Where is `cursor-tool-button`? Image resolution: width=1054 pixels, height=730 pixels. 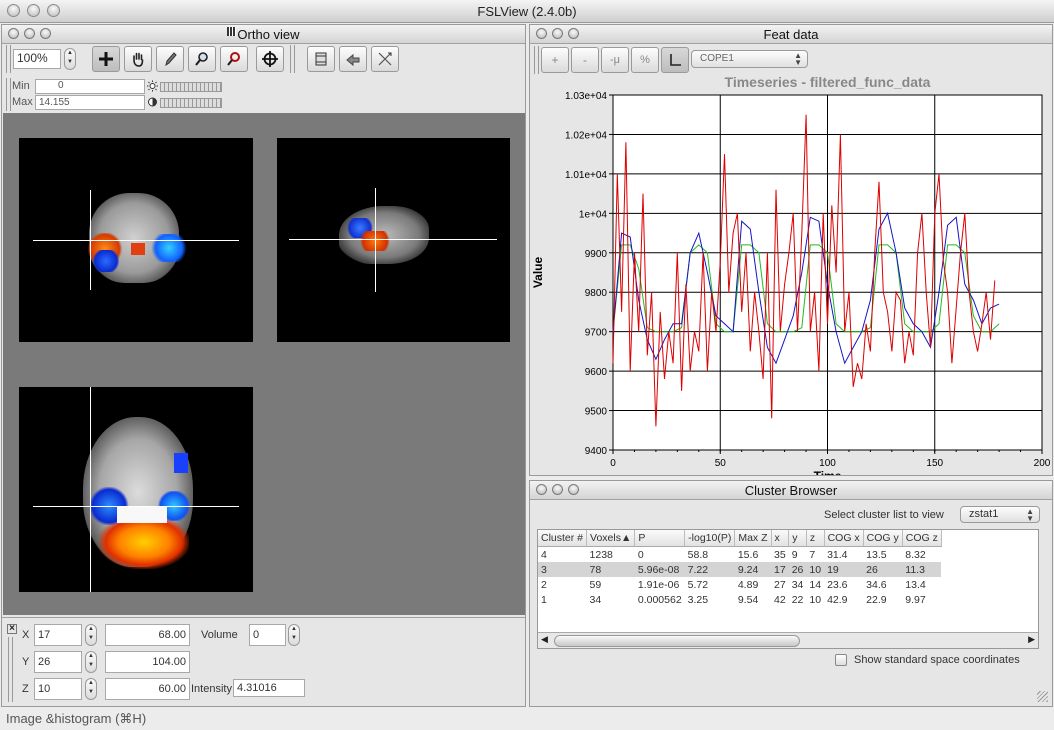
cursor-tool-button is located at coordinates (106, 59).